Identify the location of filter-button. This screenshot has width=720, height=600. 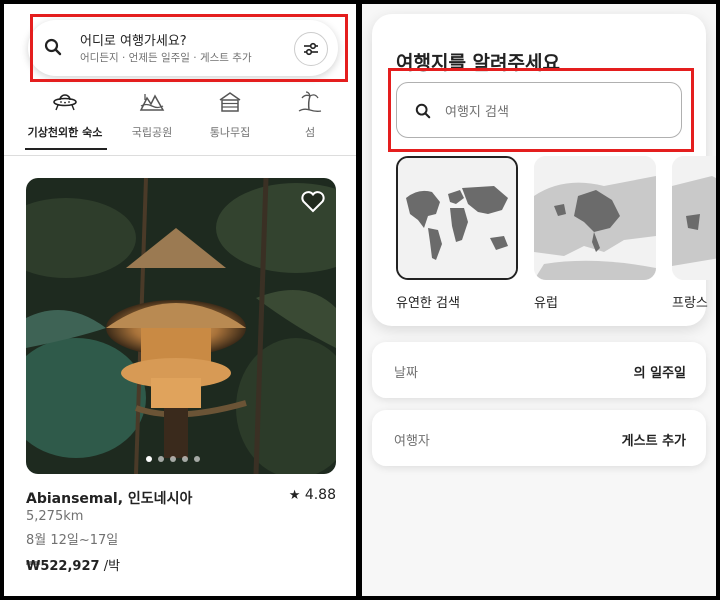
(311, 49).